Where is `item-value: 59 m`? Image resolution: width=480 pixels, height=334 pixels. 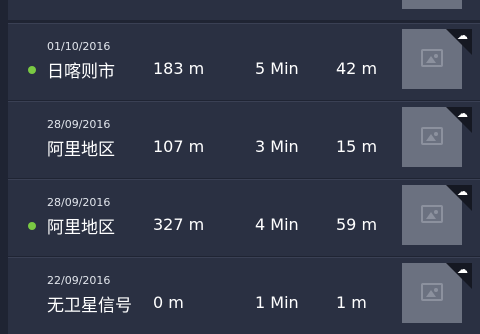
item-value: 59 m is located at coordinates (357, 224).